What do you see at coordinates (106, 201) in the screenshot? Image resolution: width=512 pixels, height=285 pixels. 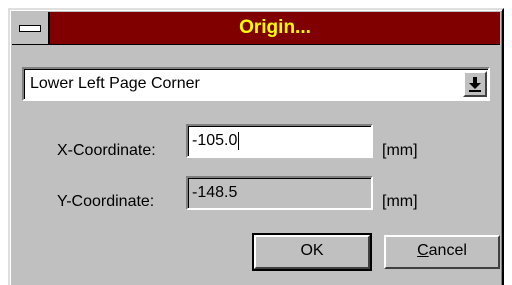 I see `y-coordinate-label: Y-Coordinate:` at bounding box center [106, 201].